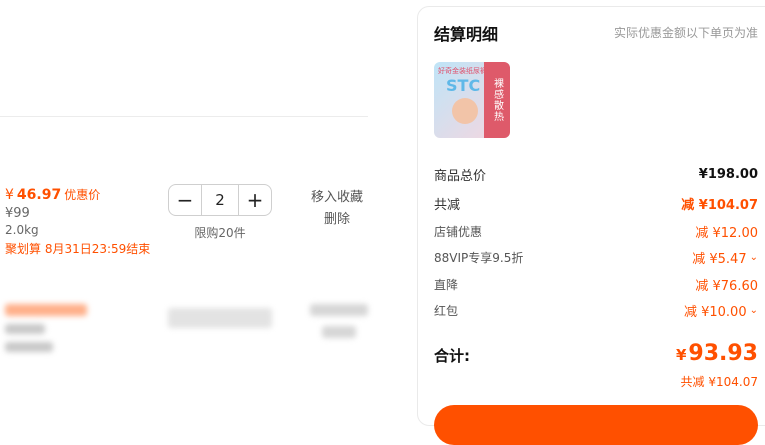  Describe the element at coordinates (596, 284) in the screenshot. I see `direct-discount-row: 直降 减 ¥76.60` at that location.